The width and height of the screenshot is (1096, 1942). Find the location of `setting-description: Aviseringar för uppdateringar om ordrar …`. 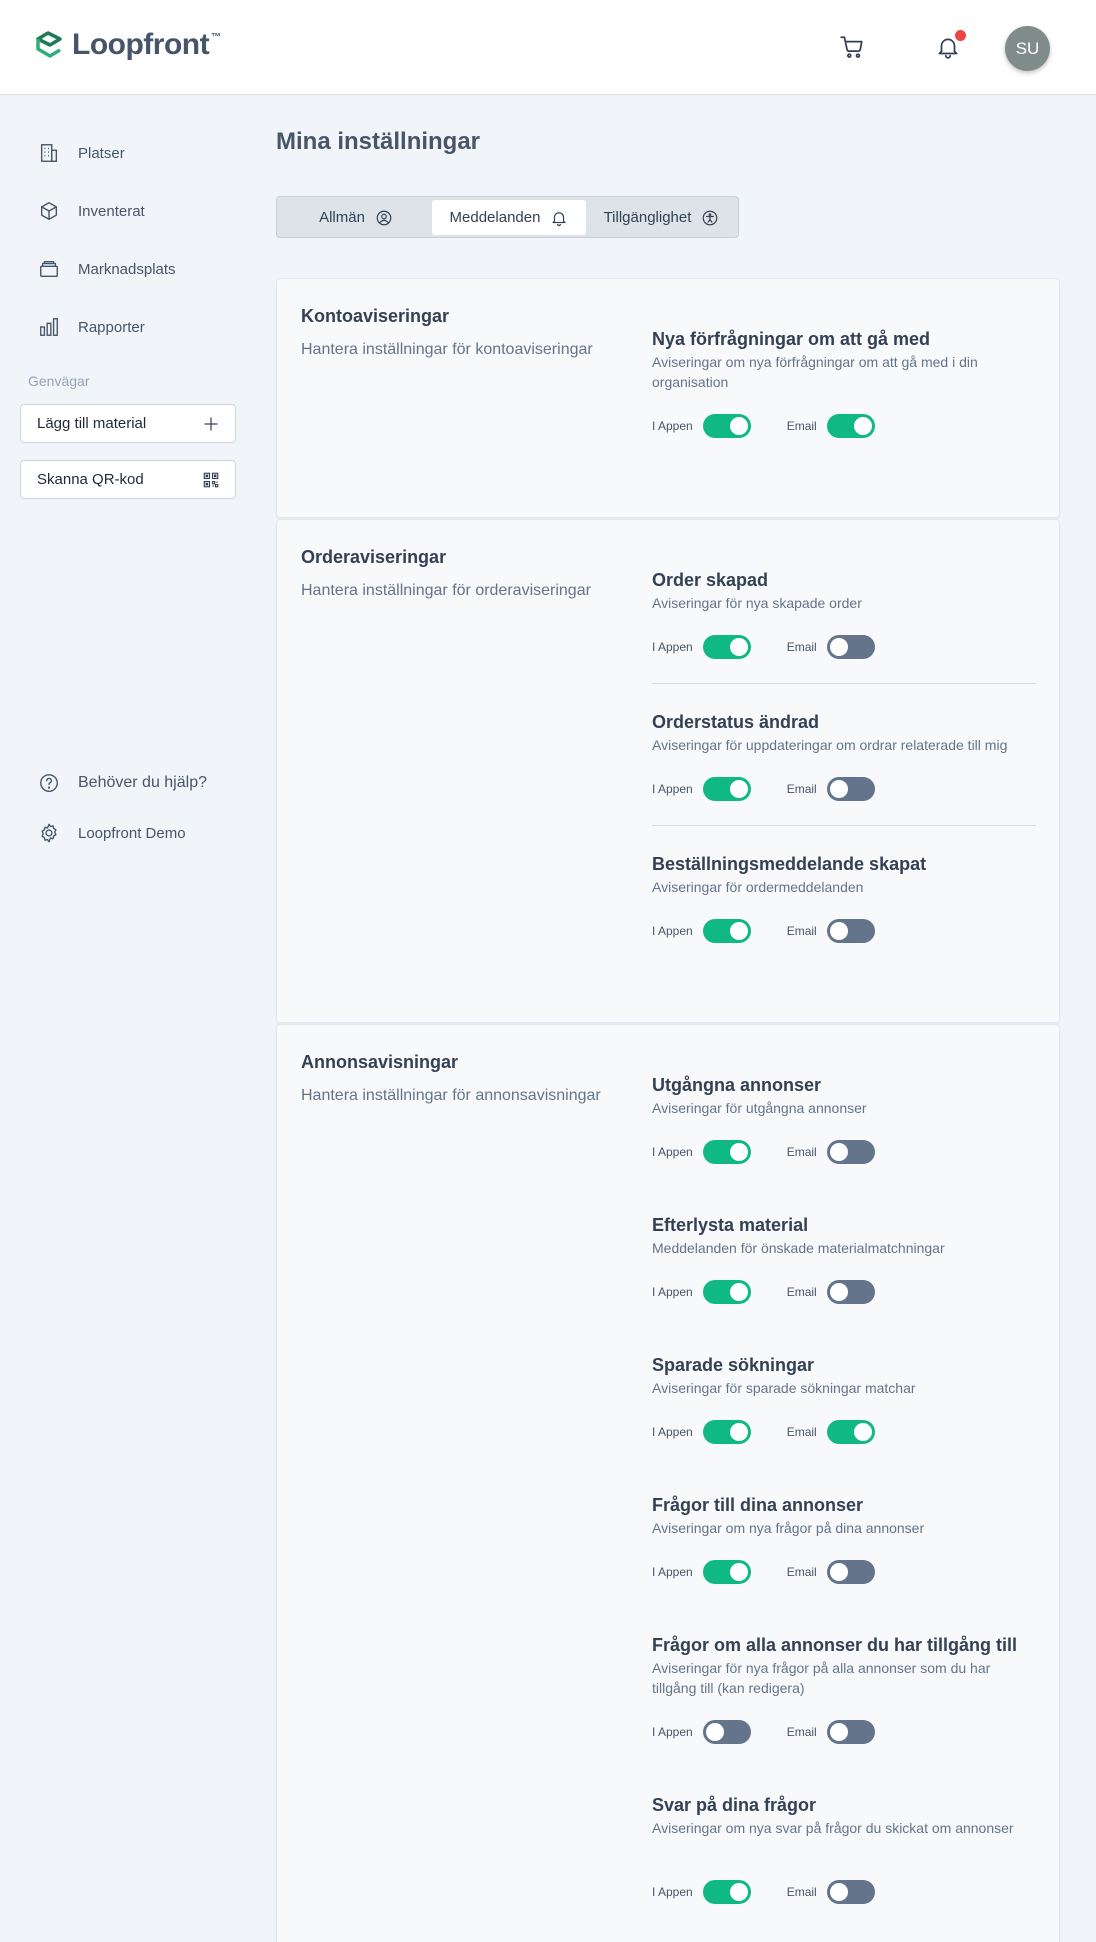

setting-description: Aviseringar för uppdateringar om ordrar … is located at coordinates (830, 745).